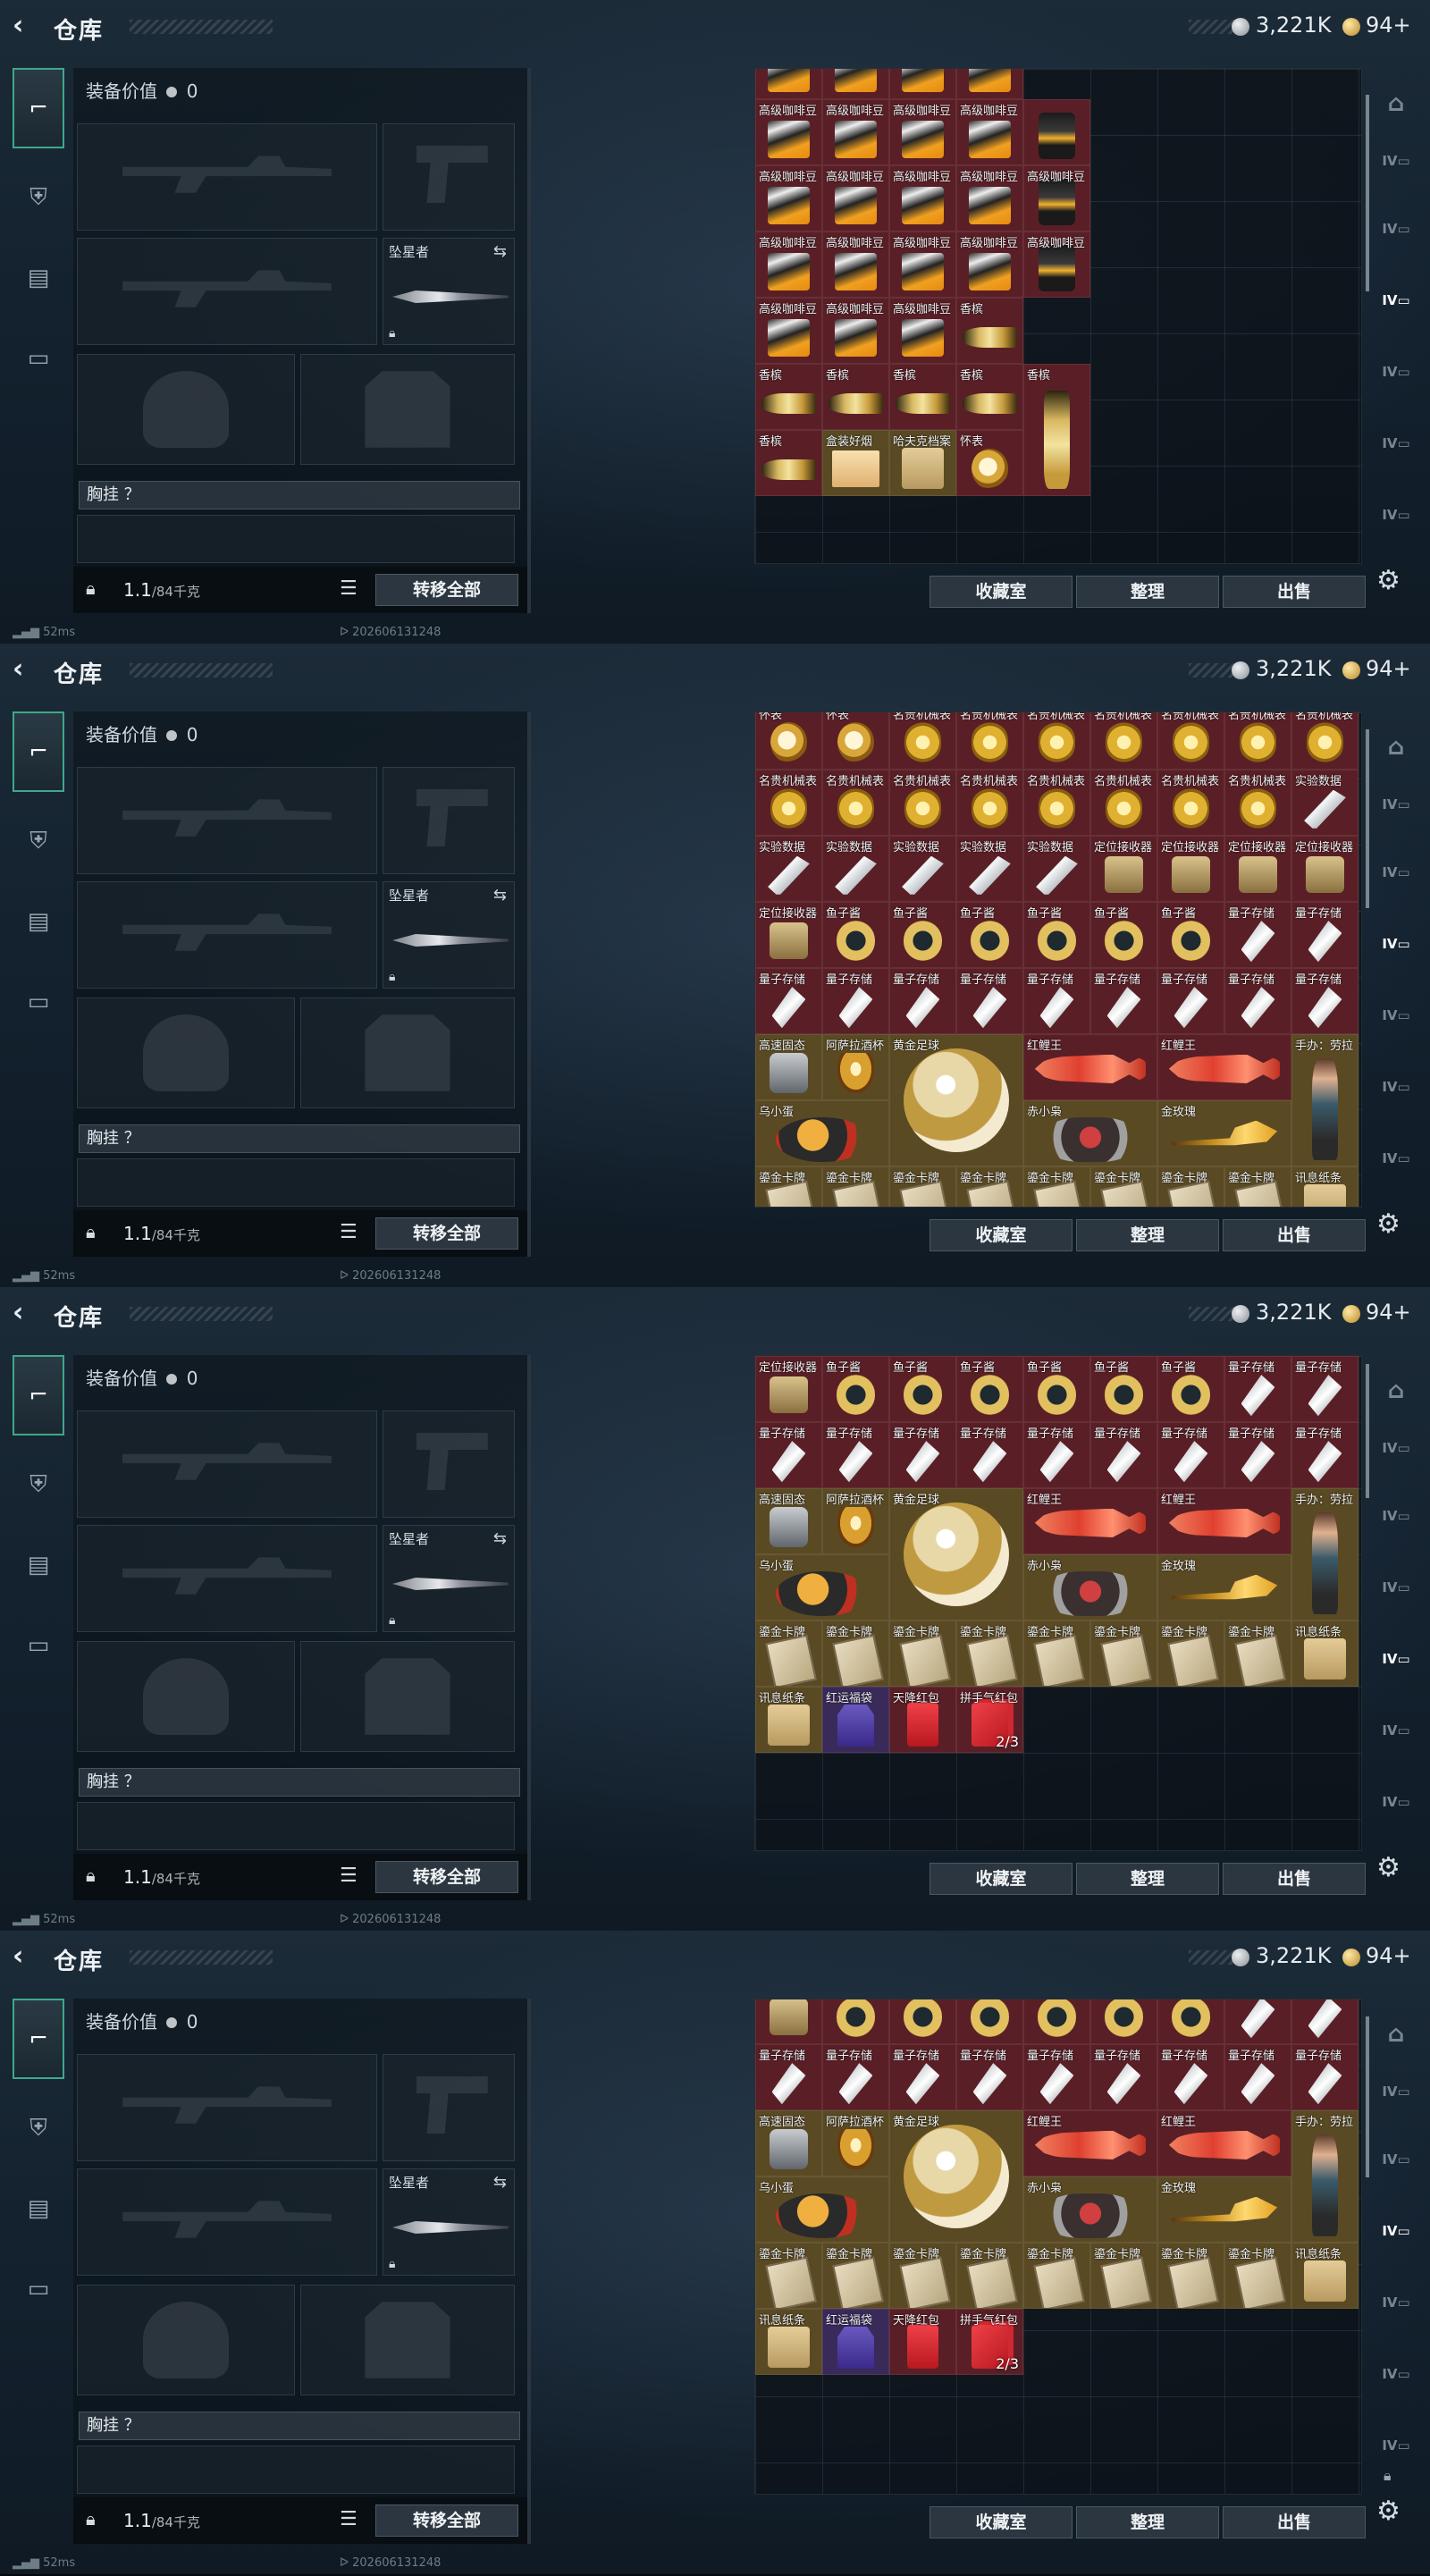 Image resolution: width=1430 pixels, height=2576 pixels. What do you see at coordinates (296, 1826) in the screenshot?
I see `chest-rig-slot` at bounding box center [296, 1826].